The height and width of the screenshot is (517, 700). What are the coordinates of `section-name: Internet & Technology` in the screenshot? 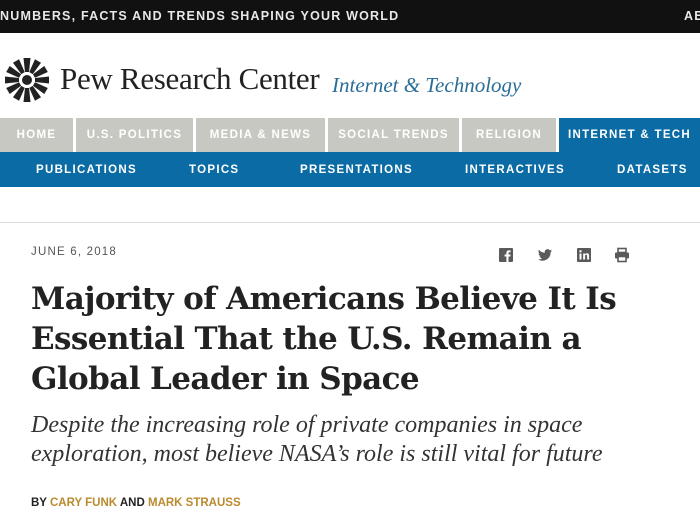 It's located at (426, 85).